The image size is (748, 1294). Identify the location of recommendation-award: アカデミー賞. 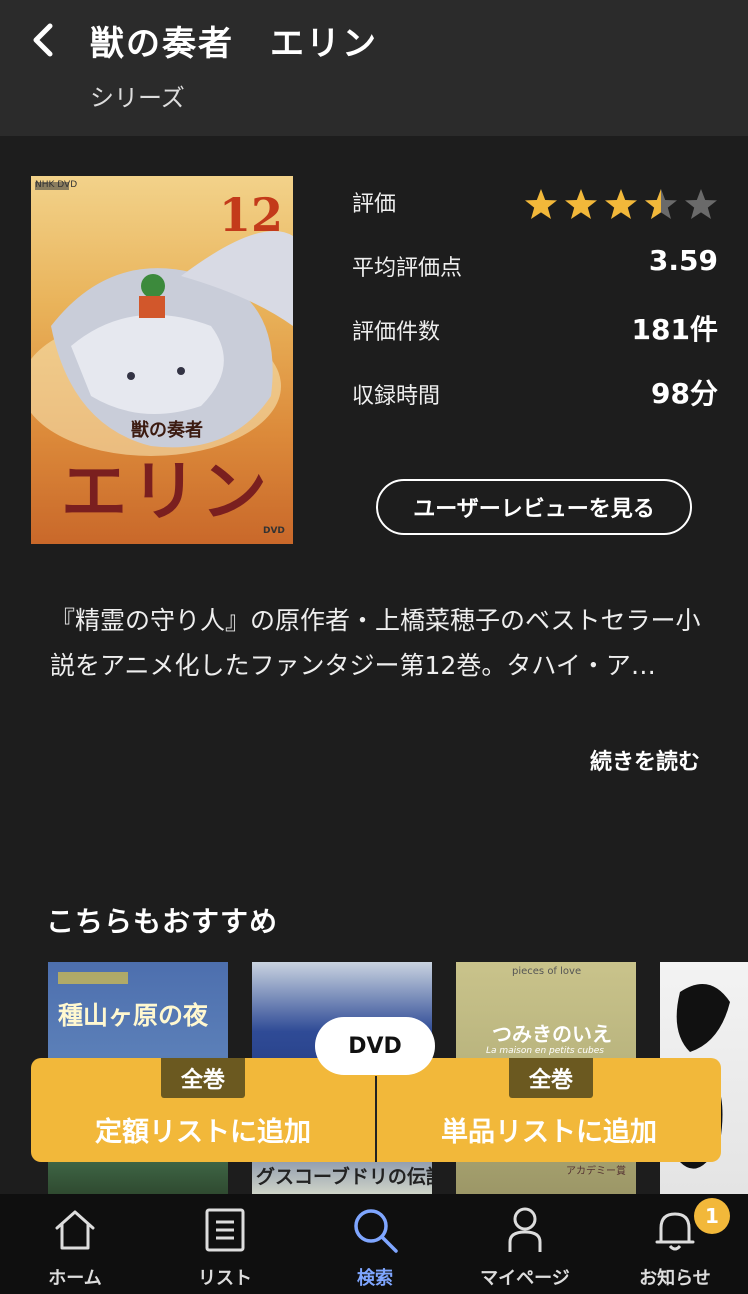
(596, 1171).